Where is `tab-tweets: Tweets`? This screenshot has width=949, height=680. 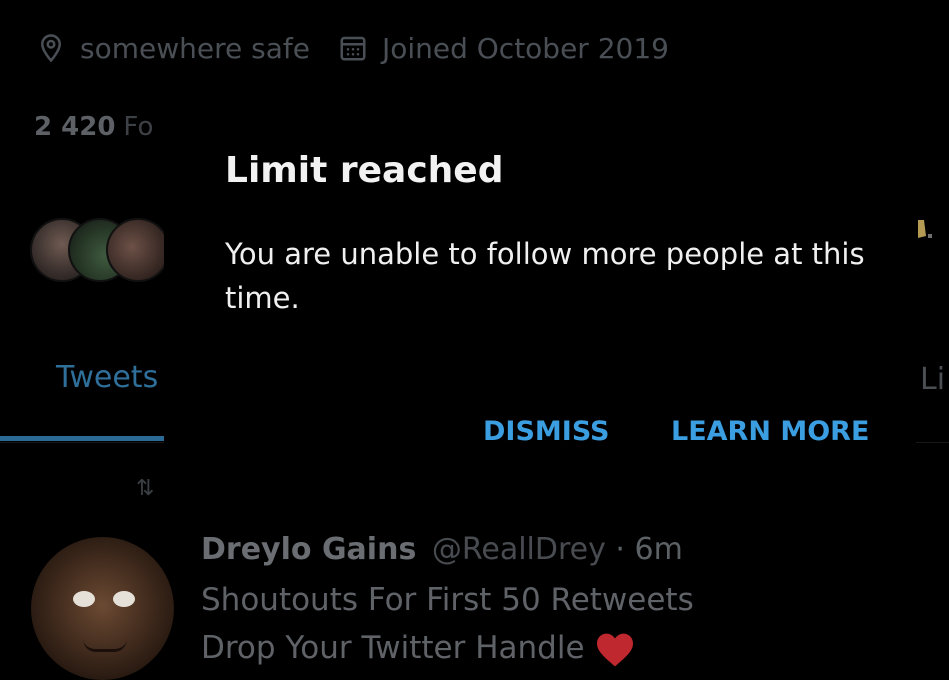 tab-tweets: Tweets is located at coordinates (107, 377).